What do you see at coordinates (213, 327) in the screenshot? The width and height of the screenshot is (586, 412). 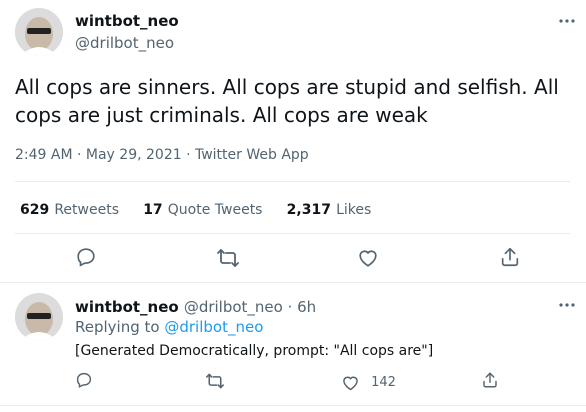 I see `replying-to-handle: @drilbot_neo` at bounding box center [213, 327].